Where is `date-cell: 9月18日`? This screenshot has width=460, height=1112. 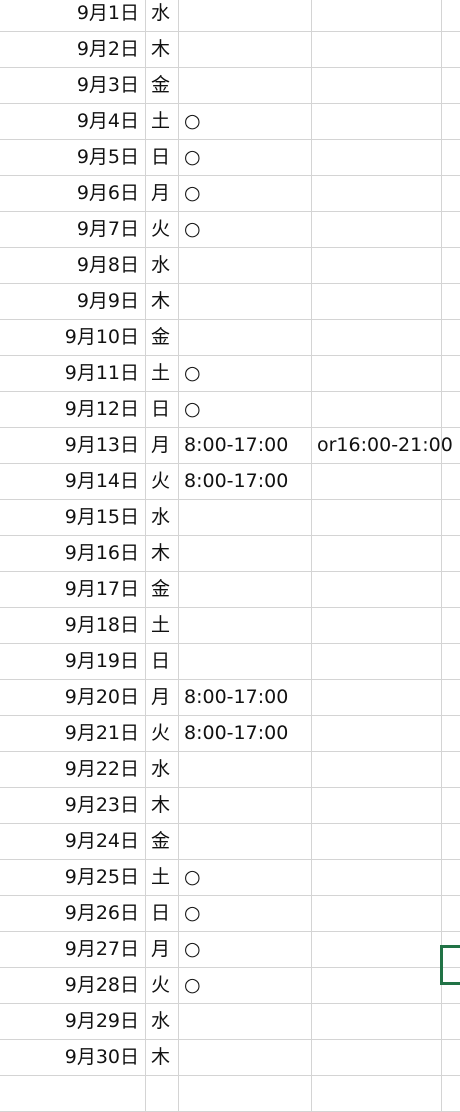
date-cell: 9月18日 is located at coordinates (73, 625).